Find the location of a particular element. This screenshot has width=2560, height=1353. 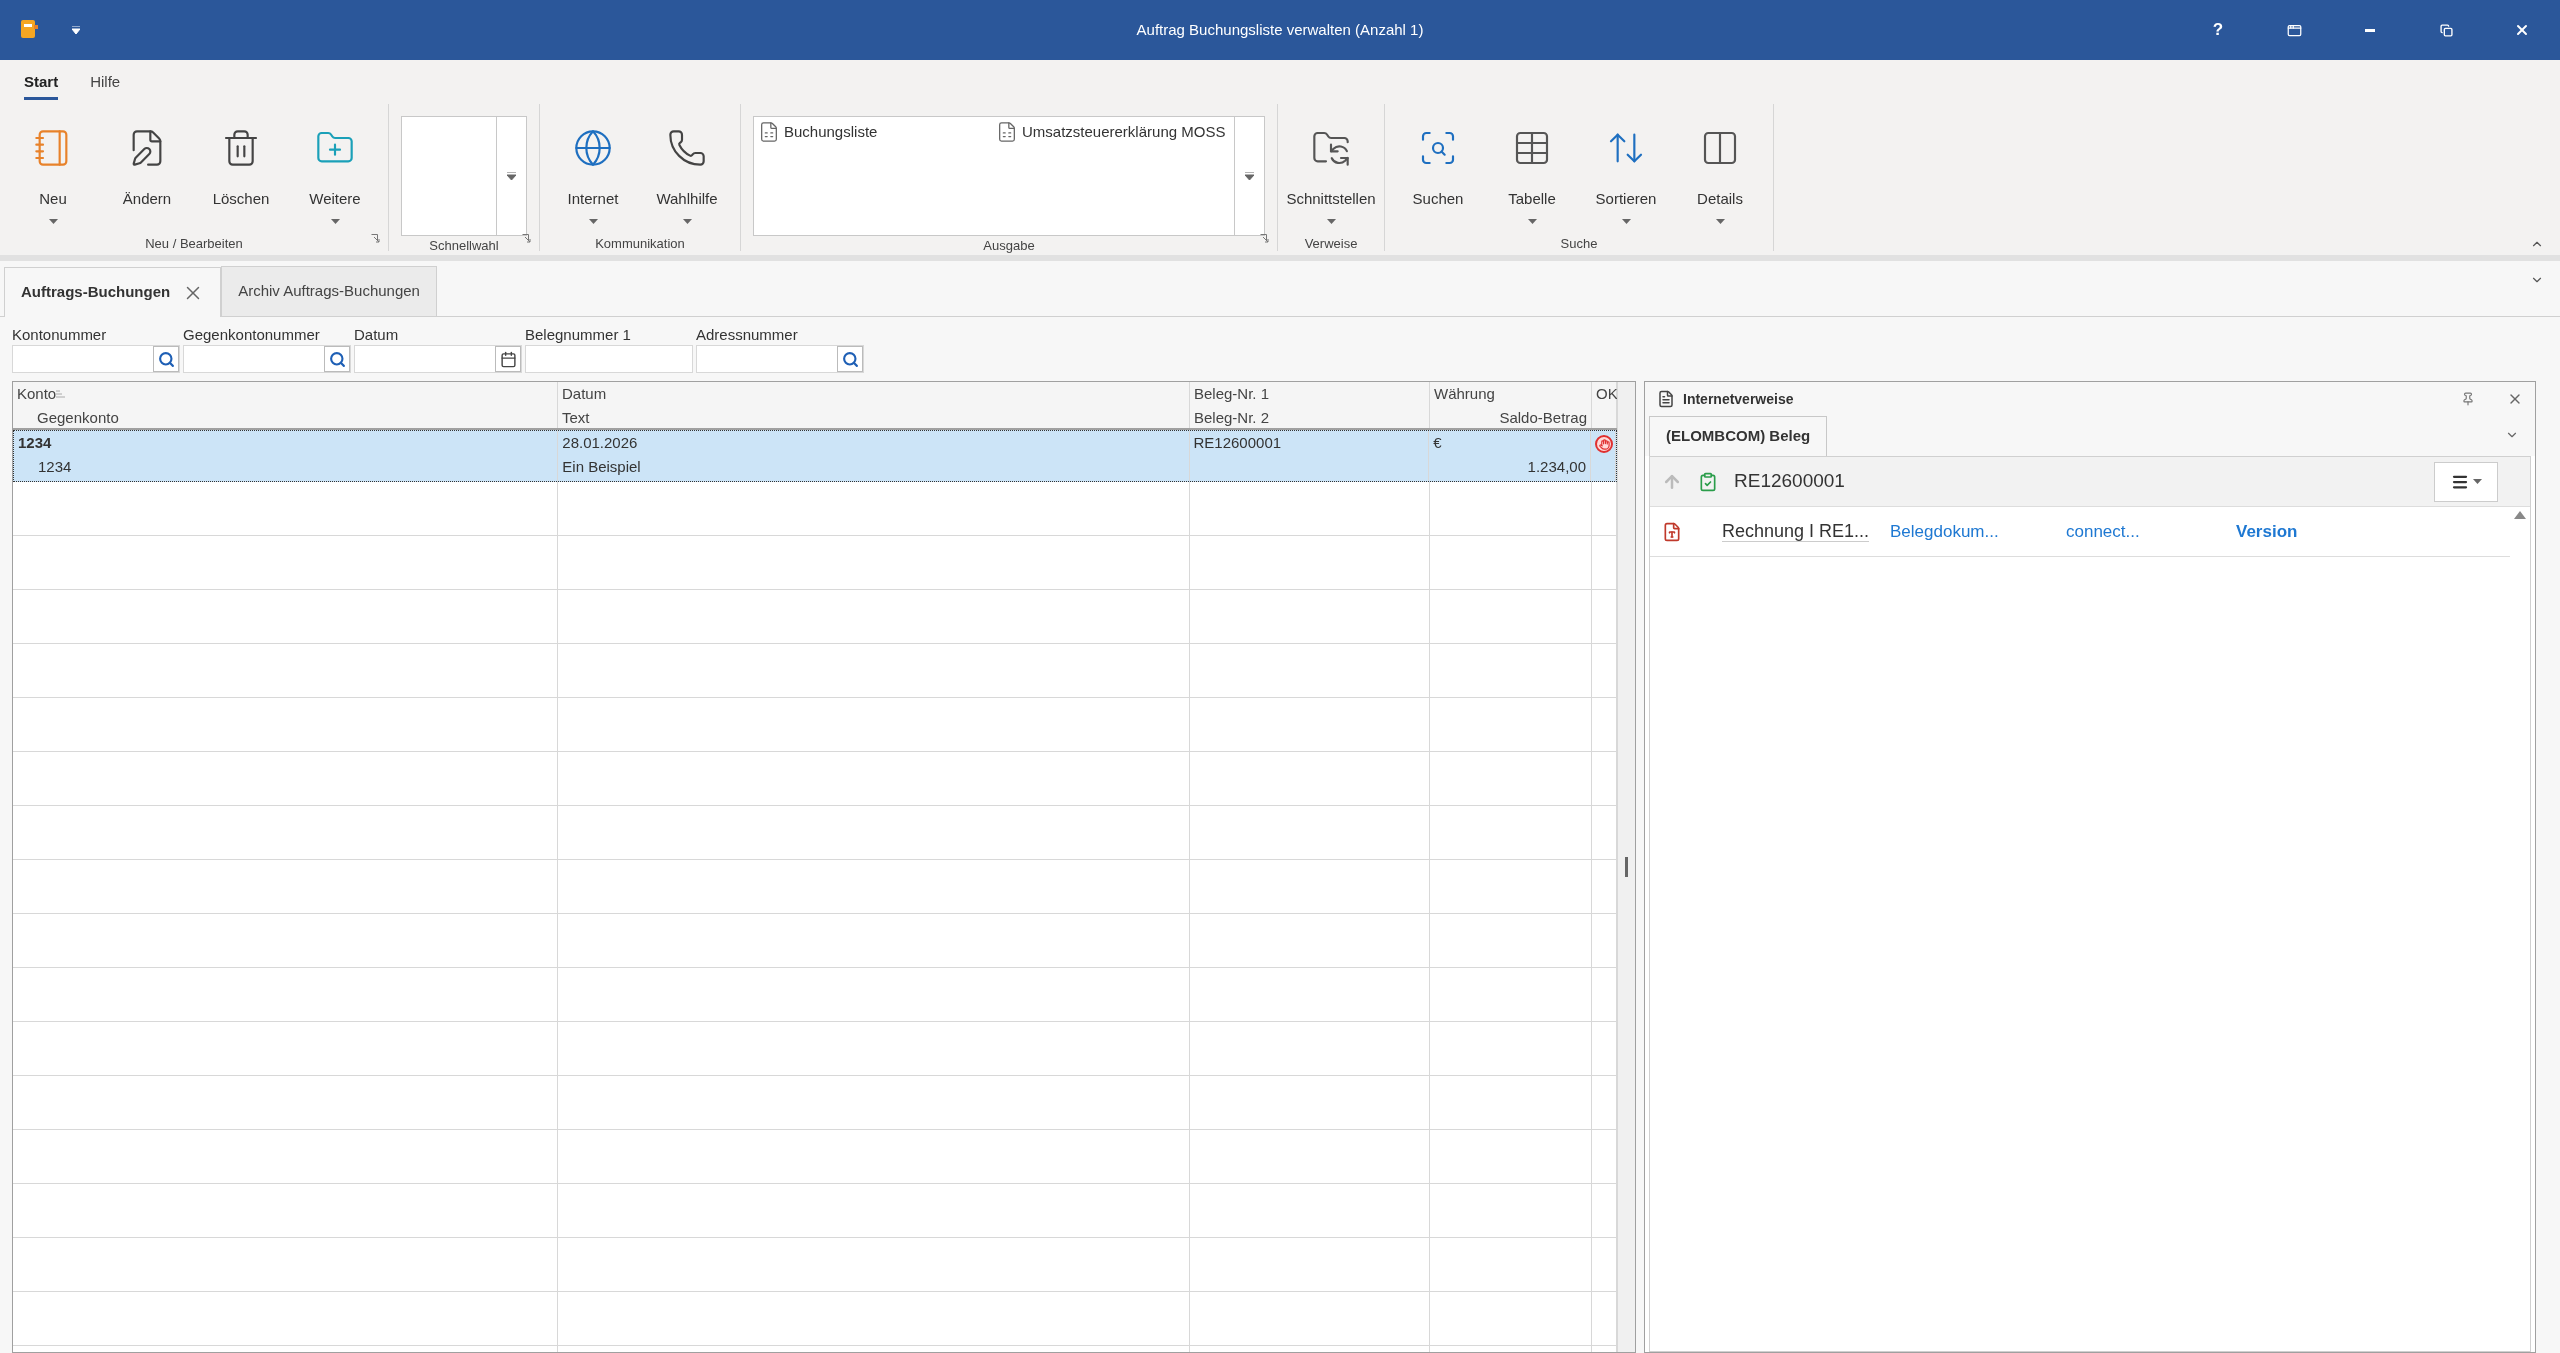

ribbon-button: Sortieren is located at coordinates (1626, 175).